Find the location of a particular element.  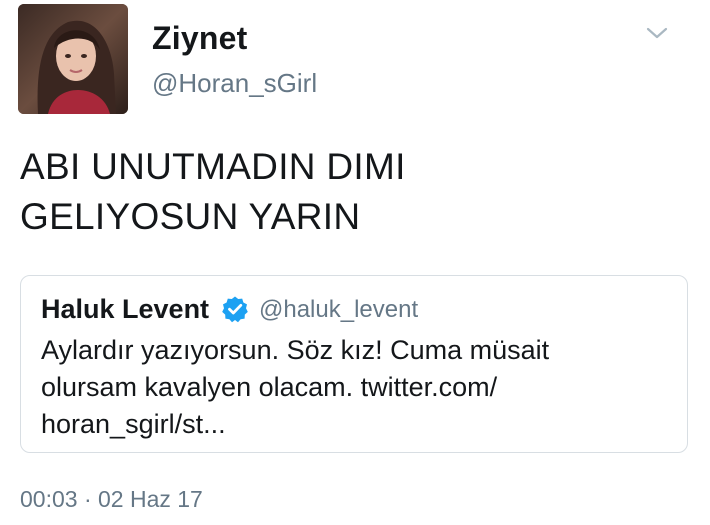

avatar is located at coordinates (73, 59).